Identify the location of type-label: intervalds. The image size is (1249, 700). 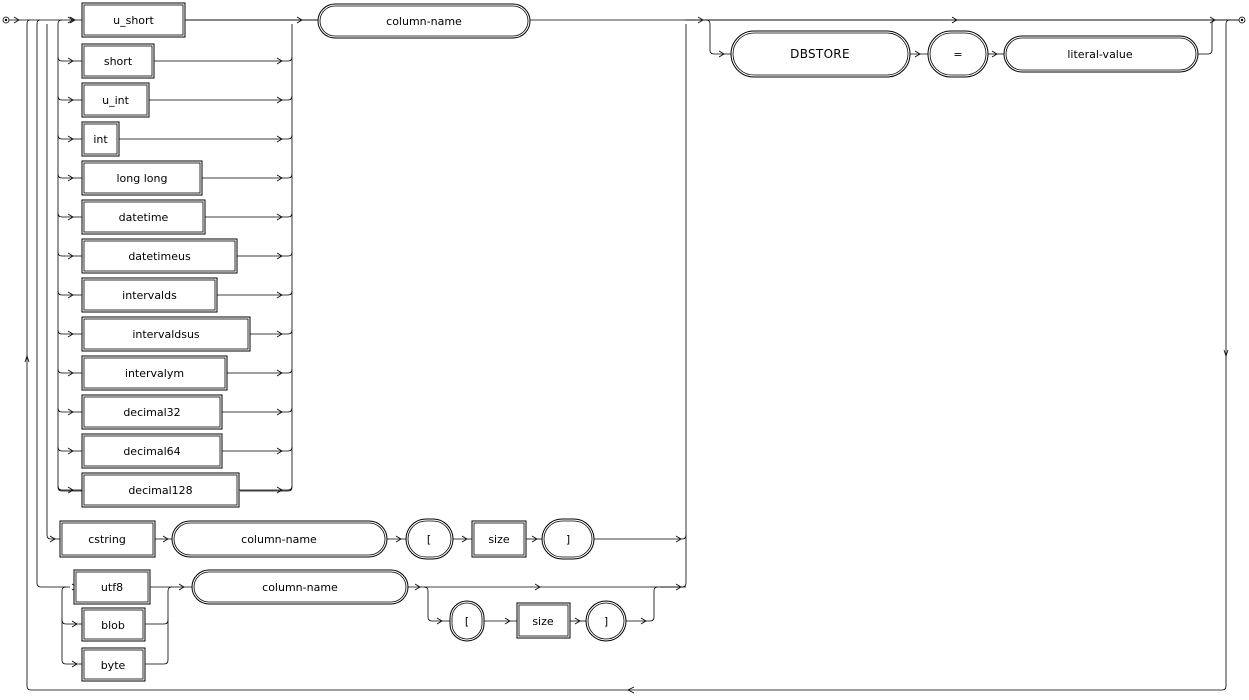
(149, 295).